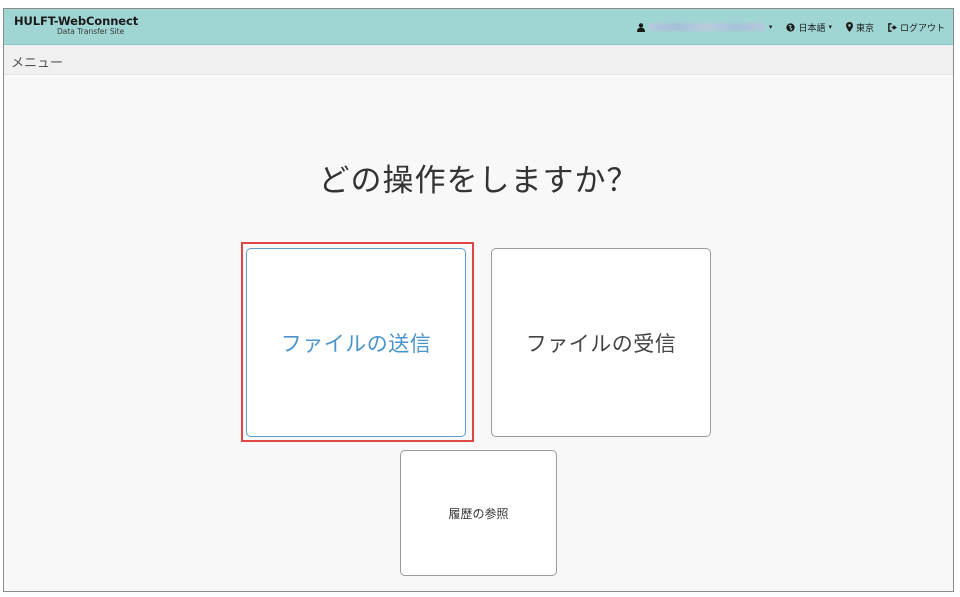 The height and width of the screenshot is (597, 960). Describe the element at coordinates (850, 27) in the screenshot. I see `map-marker-icon` at that location.